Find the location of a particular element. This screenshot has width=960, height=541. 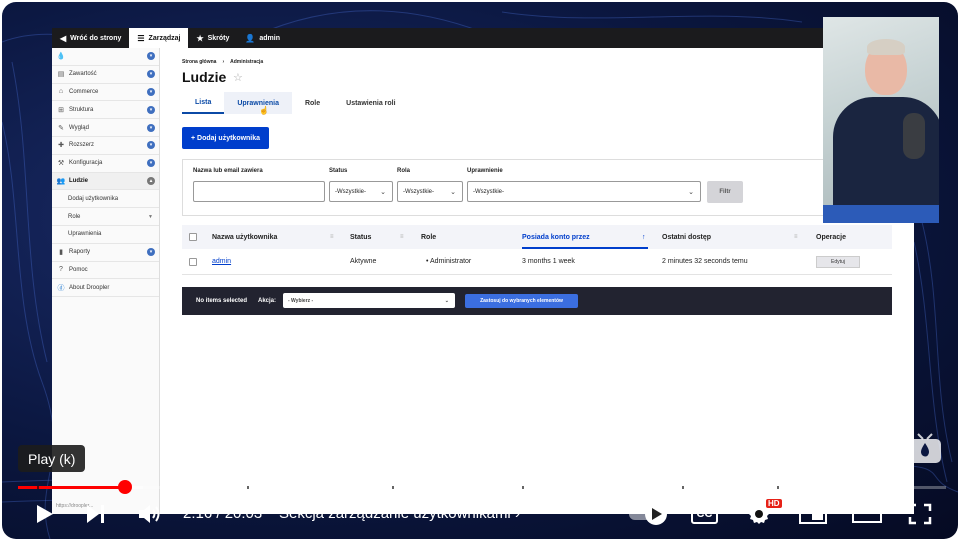

fullscreen-icon is located at coordinates (920, 514).